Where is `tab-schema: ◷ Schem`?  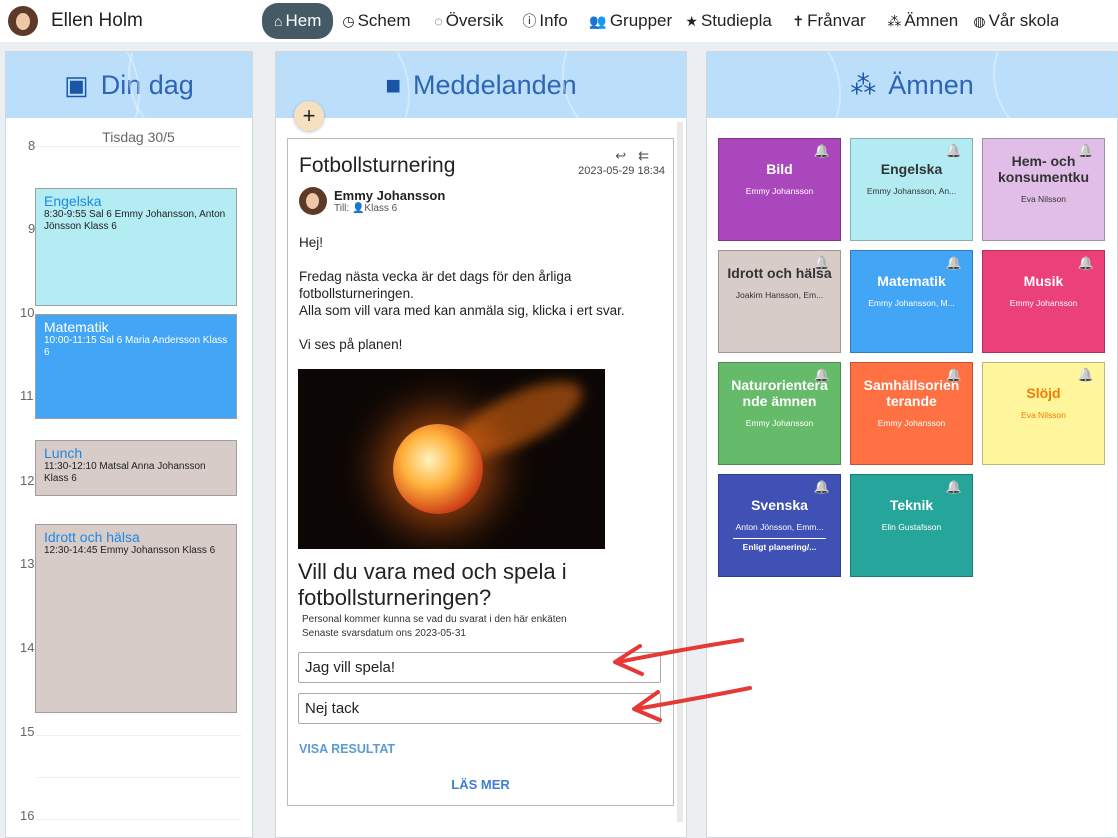 tab-schema: ◷ Schem is located at coordinates (379, 21).